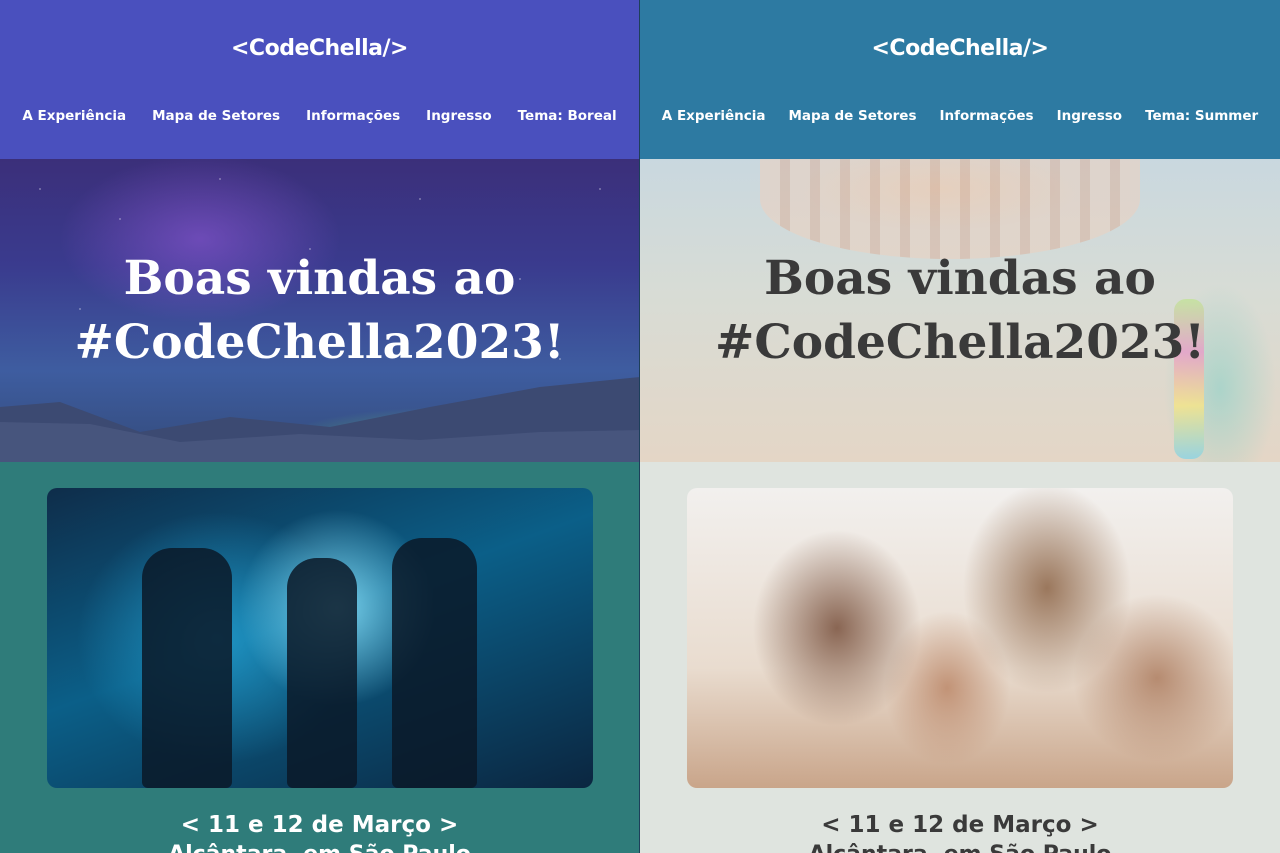 The image size is (1280, 853). What do you see at coordinates (319, 419) in the screenshot?
I see `mountain-silhouette-image` at bounding box center [319, 419].